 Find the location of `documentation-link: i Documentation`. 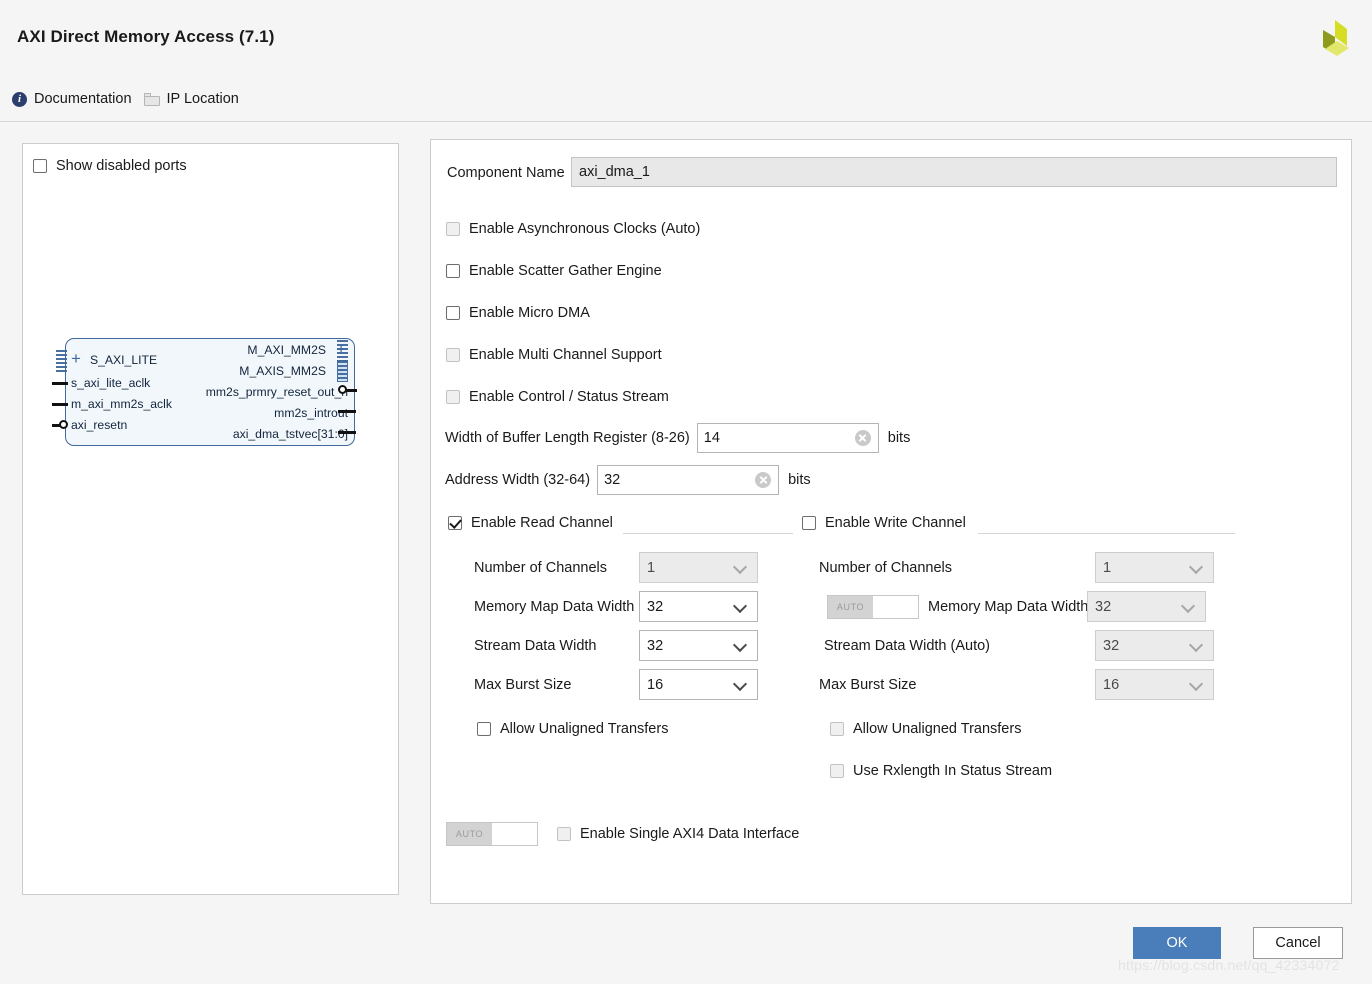

documentation-link: i Documentation is located at coordinates (72, 99).